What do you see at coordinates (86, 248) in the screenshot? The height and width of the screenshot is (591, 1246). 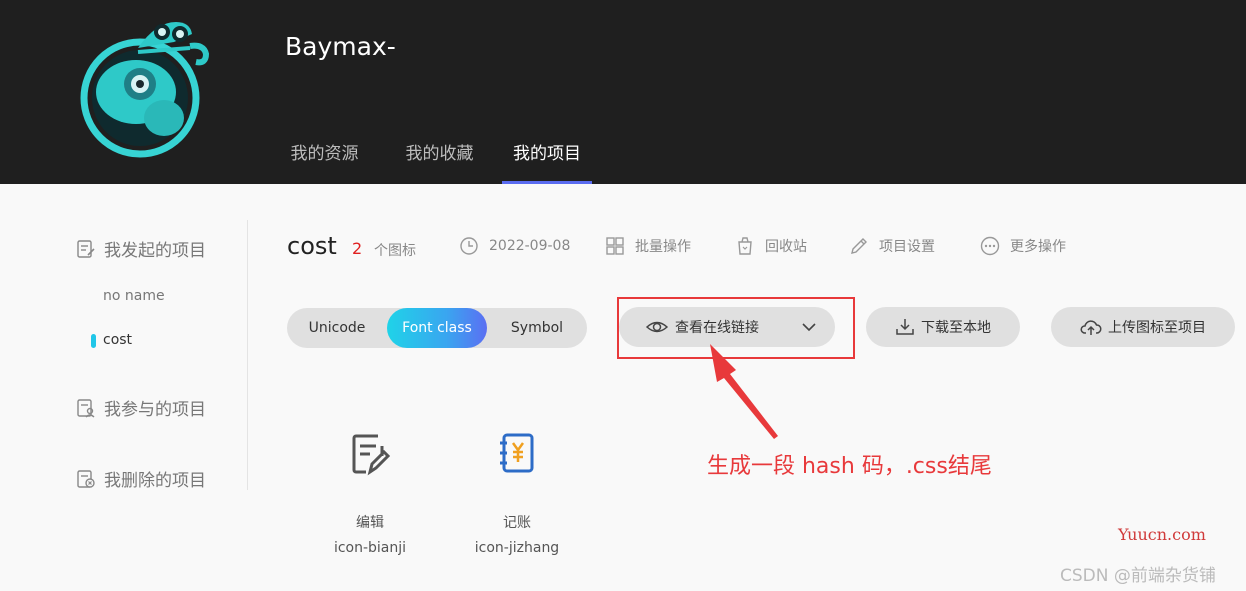 I see `document-edit-icon` at bounding box center [86, 248].